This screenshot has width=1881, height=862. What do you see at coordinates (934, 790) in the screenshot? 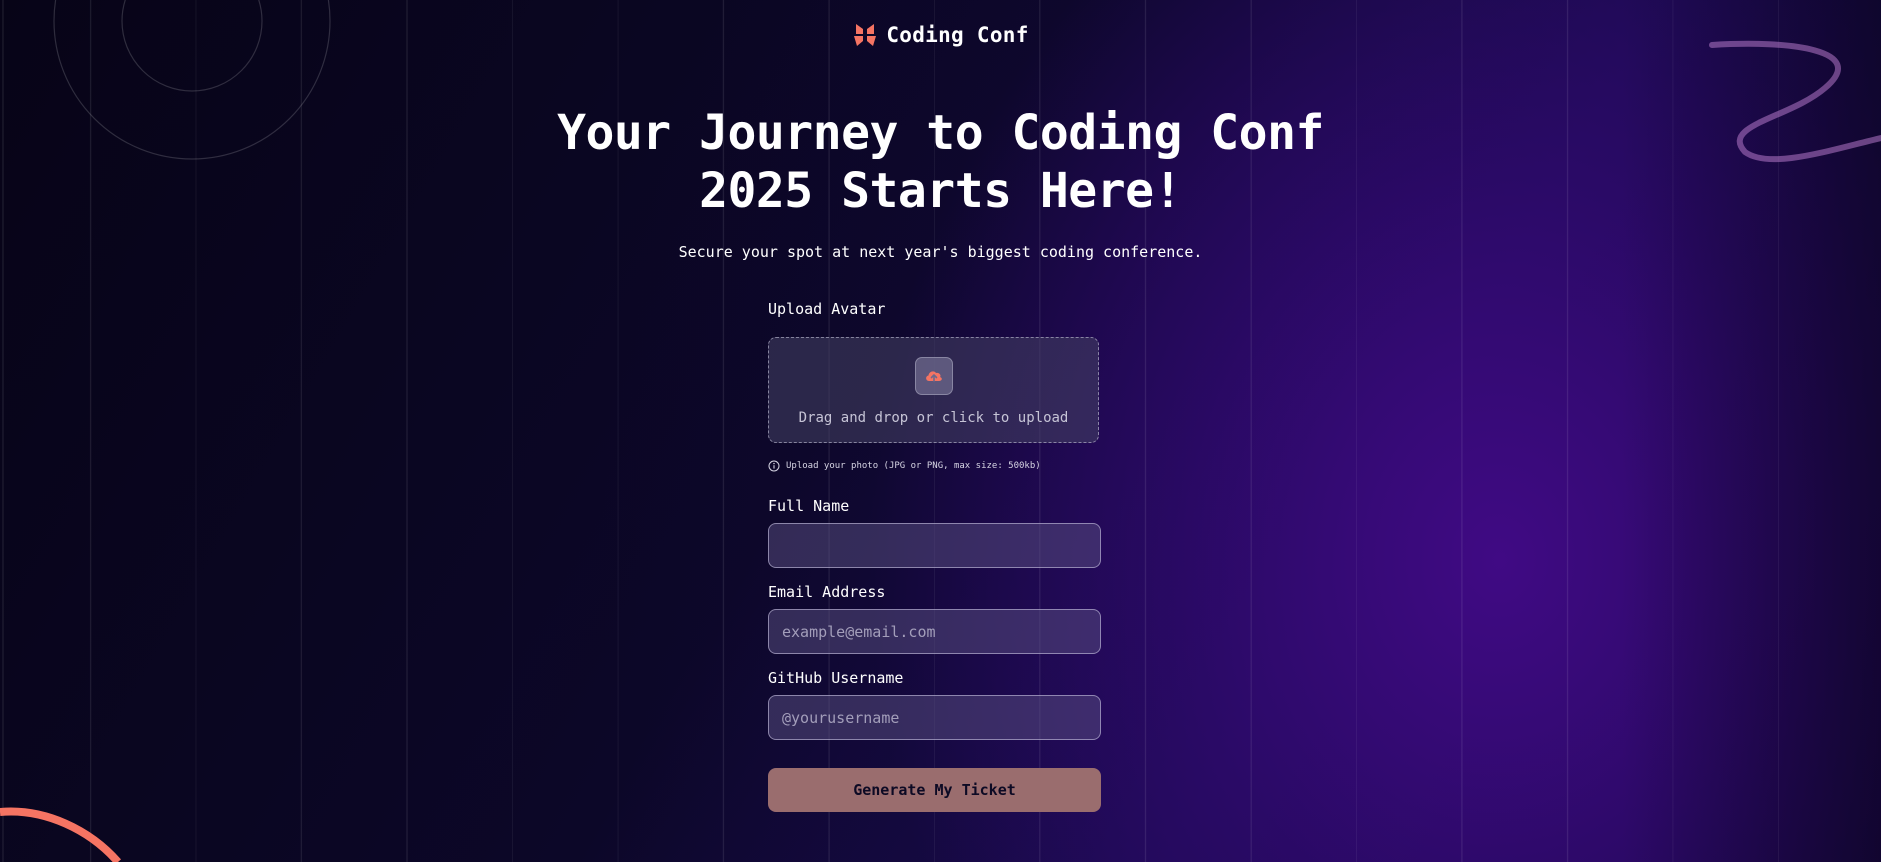
I see `generate-ticket-button: Generate My Ticket` at bounding box center [934, 790].